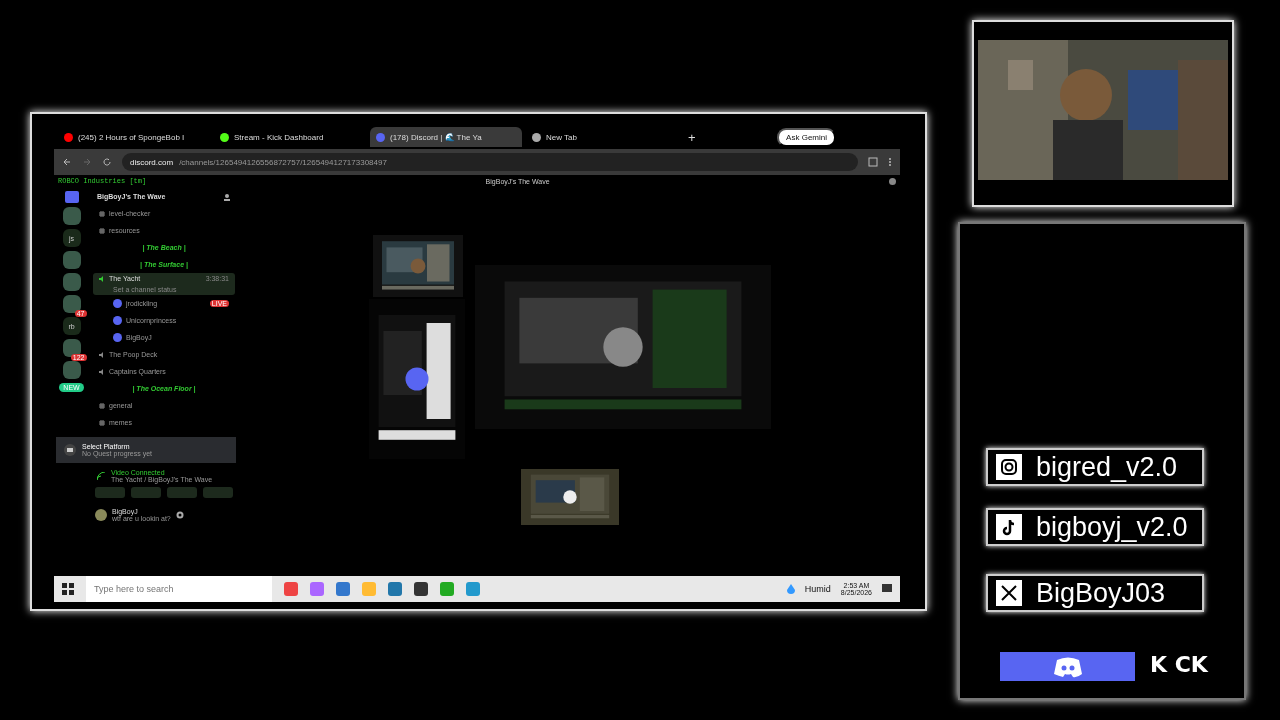 The width and height of the screenshot is (1280, 720). Describe the element at coordinates (179, 515) in the screenshot. I see `settings-icon` at that location.